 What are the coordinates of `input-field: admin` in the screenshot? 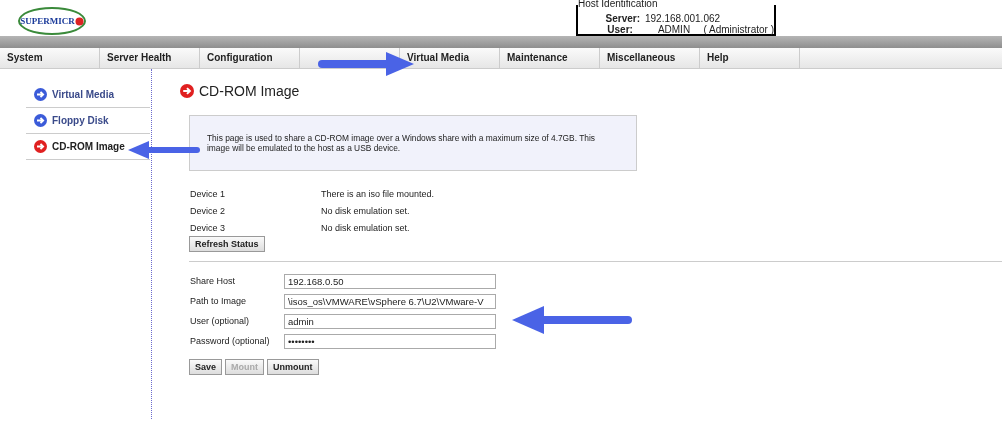 It's located at (390, 321).